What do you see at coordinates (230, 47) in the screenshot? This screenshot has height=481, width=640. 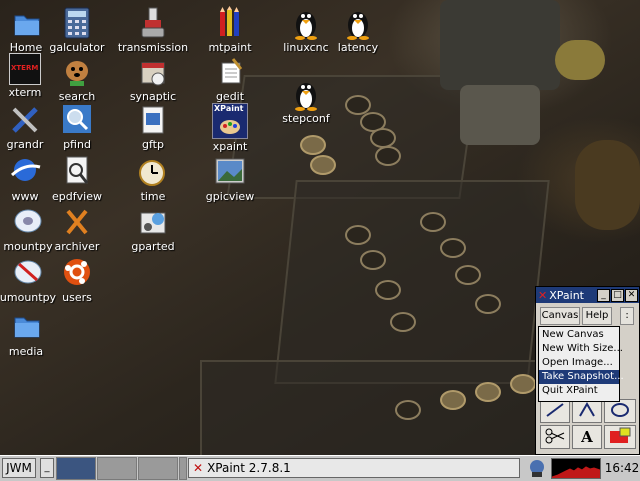 I see `desktop-icon-label: mtpaint` at bounding box center [230, 47].